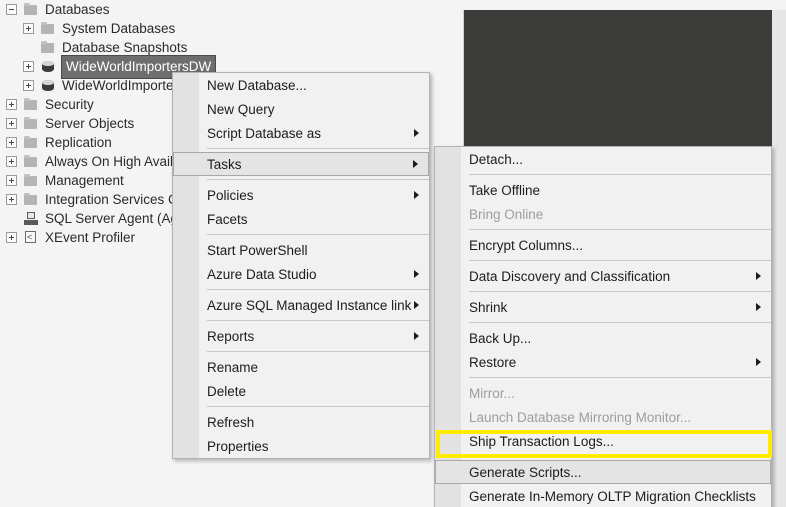 The height and width of the screenshot is (507, 786). I want to click on menu-item-label: Data Discovery and Classification, so click(570, 276).